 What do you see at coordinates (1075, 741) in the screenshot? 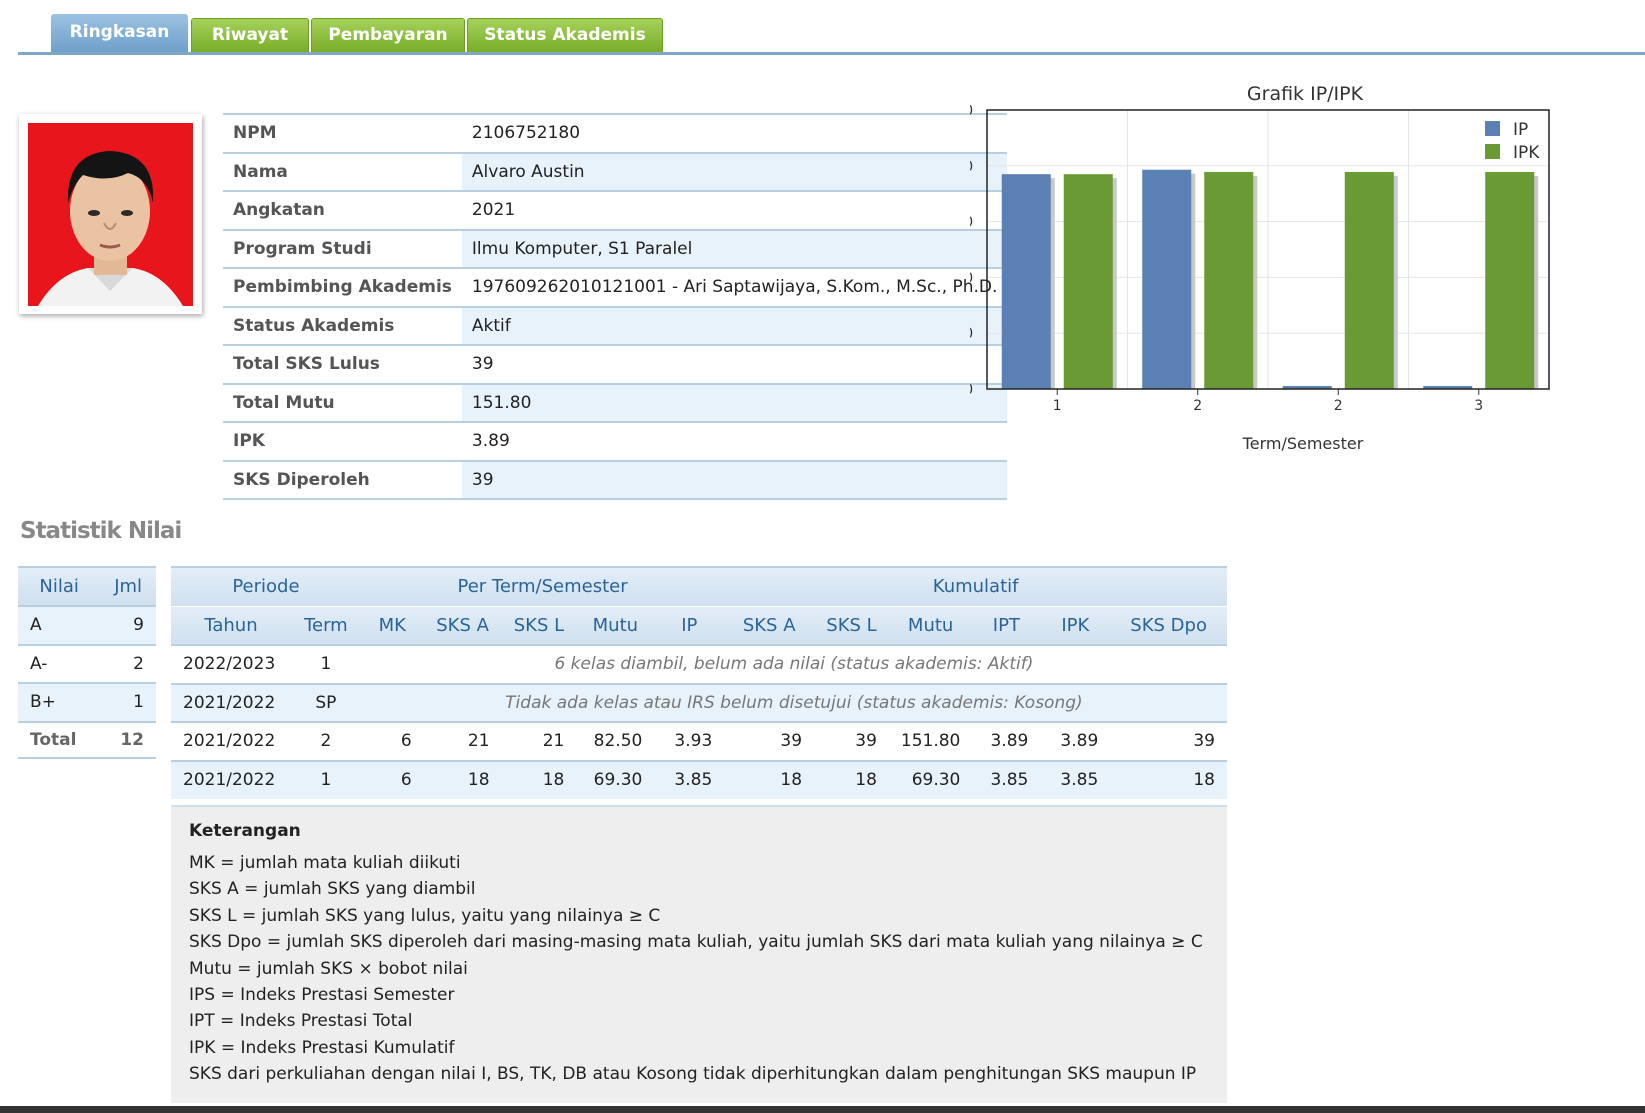
I see `ipk-cell: 3.89` at bounding box center [1075, 741].